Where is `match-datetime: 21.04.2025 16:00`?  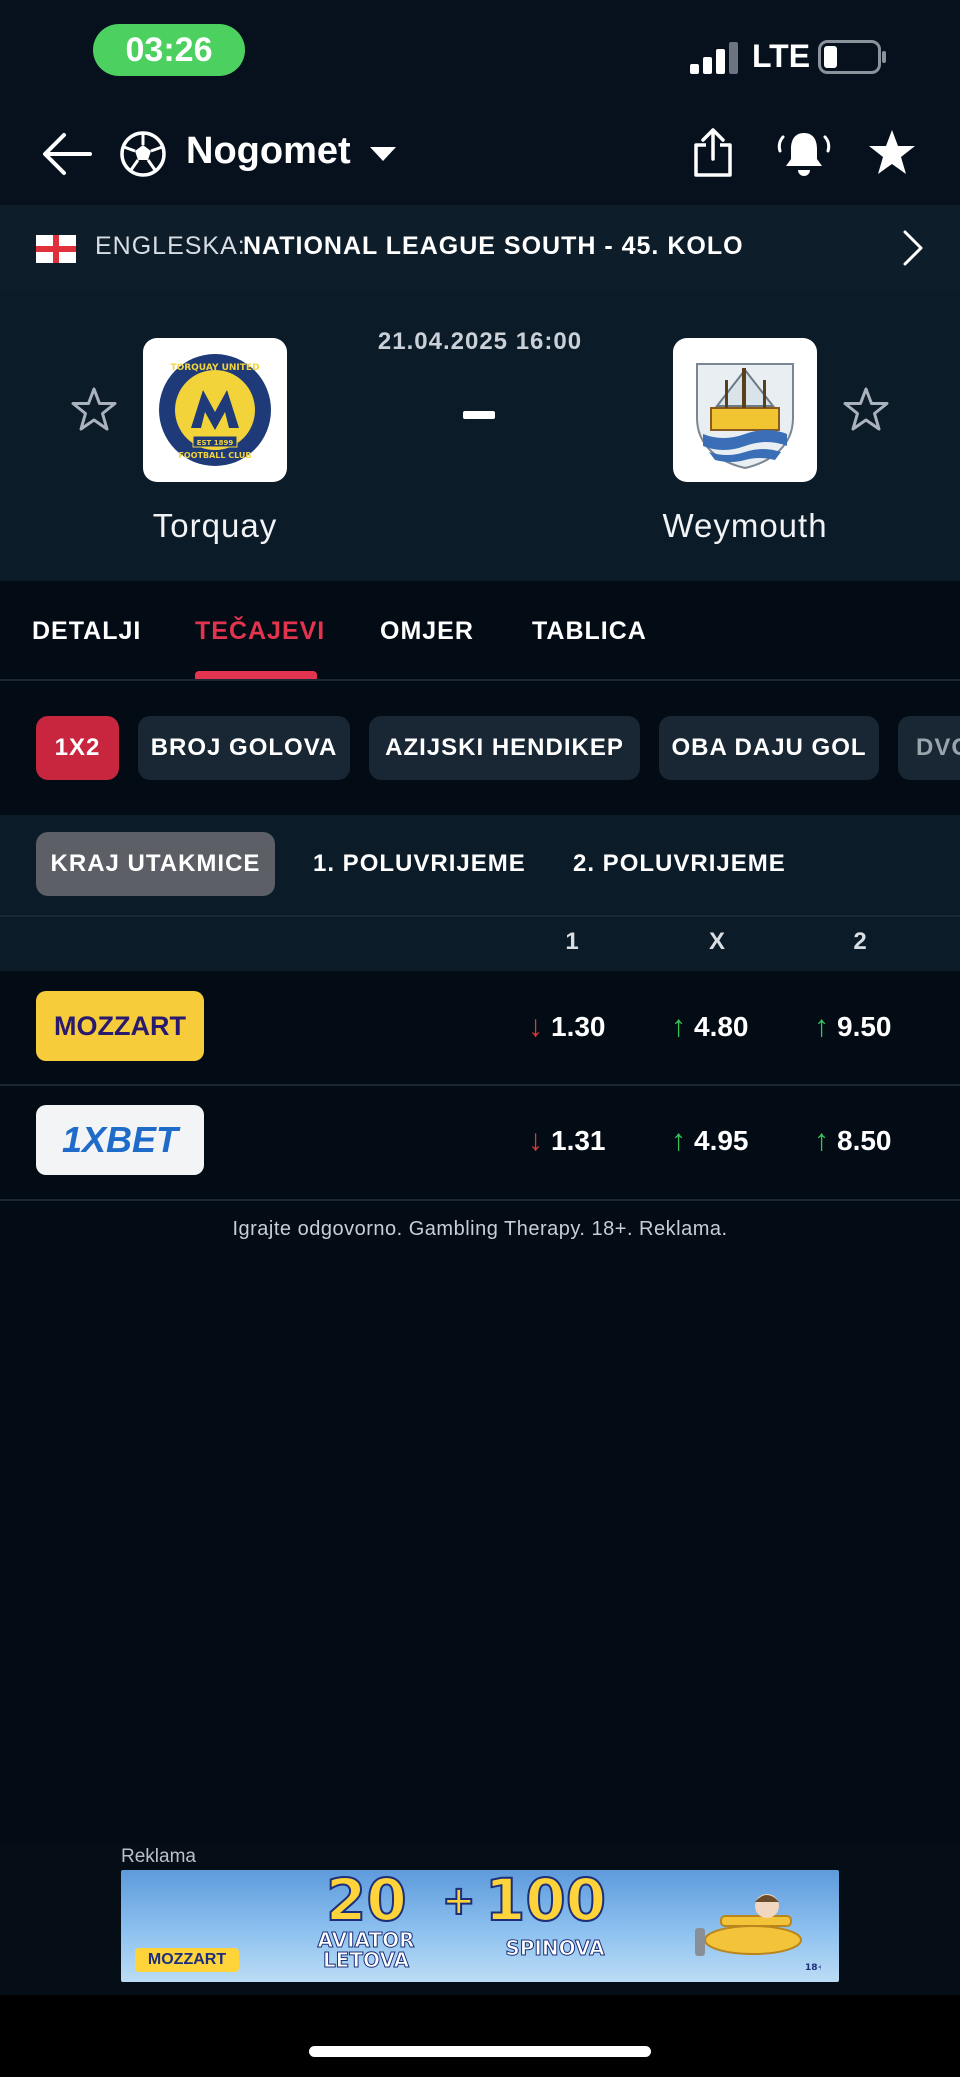
match-datetime: 21.04.2025 16:00 is located at coordinates (480, 341).